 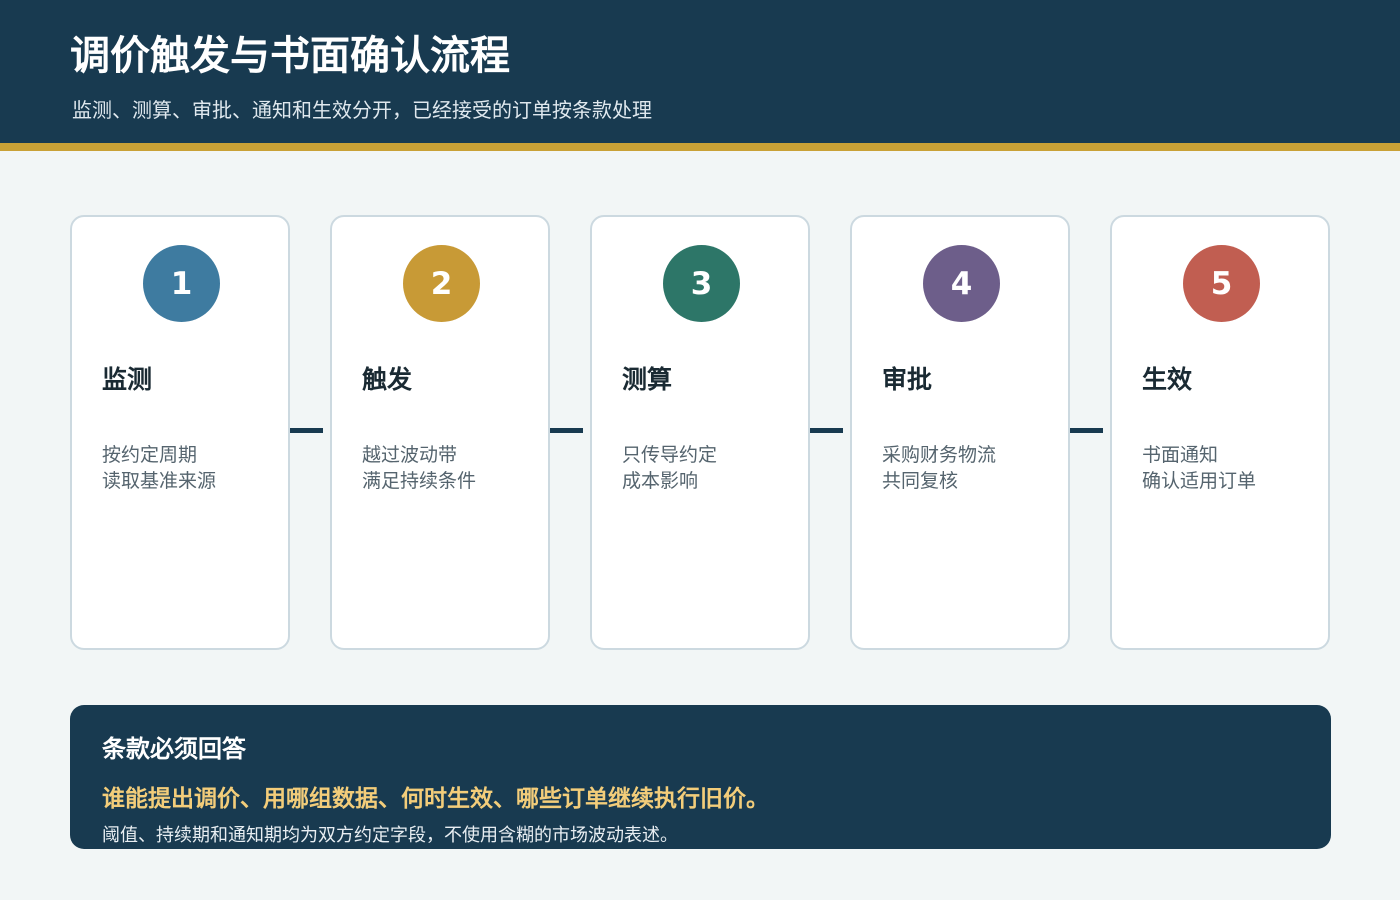 What do you see at coordinates (1199, 481) in the screenshot?
I see `step-description-line: 确认适用订单` at bounding box center [1199, 481].